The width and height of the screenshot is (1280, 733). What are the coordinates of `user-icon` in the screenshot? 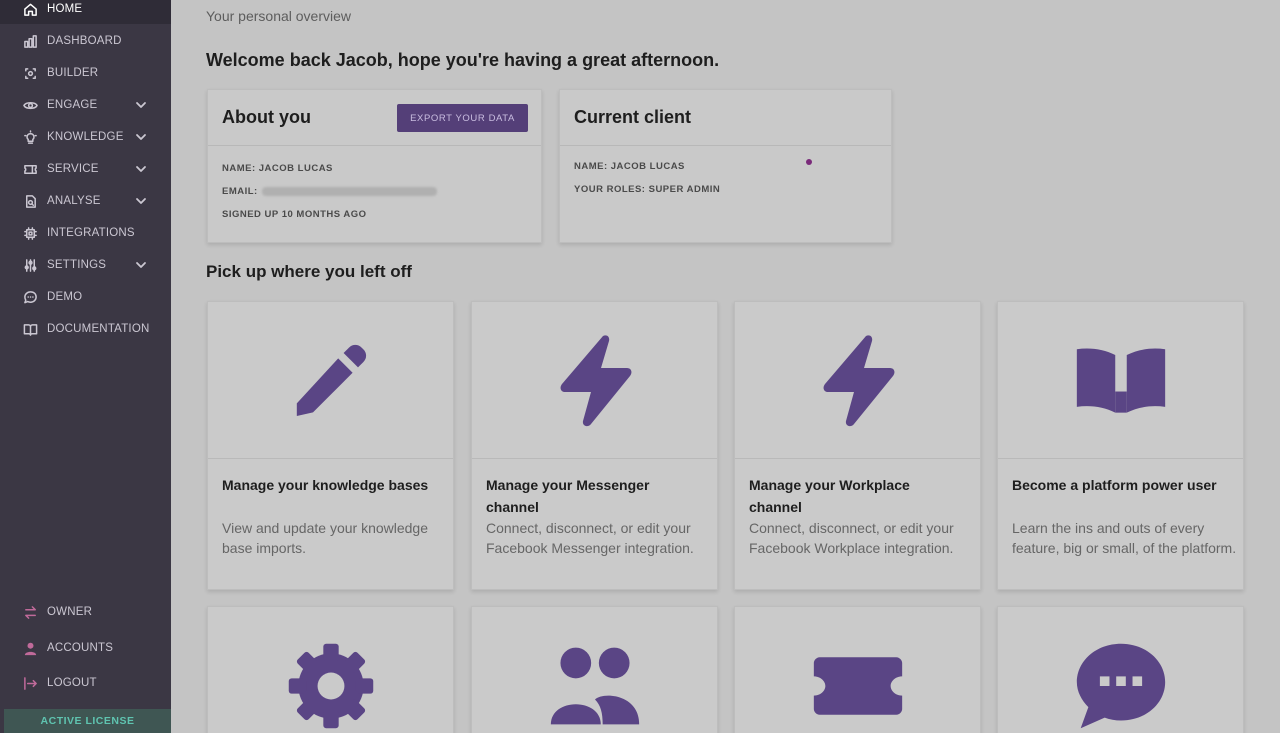 It's located at (30, 648).